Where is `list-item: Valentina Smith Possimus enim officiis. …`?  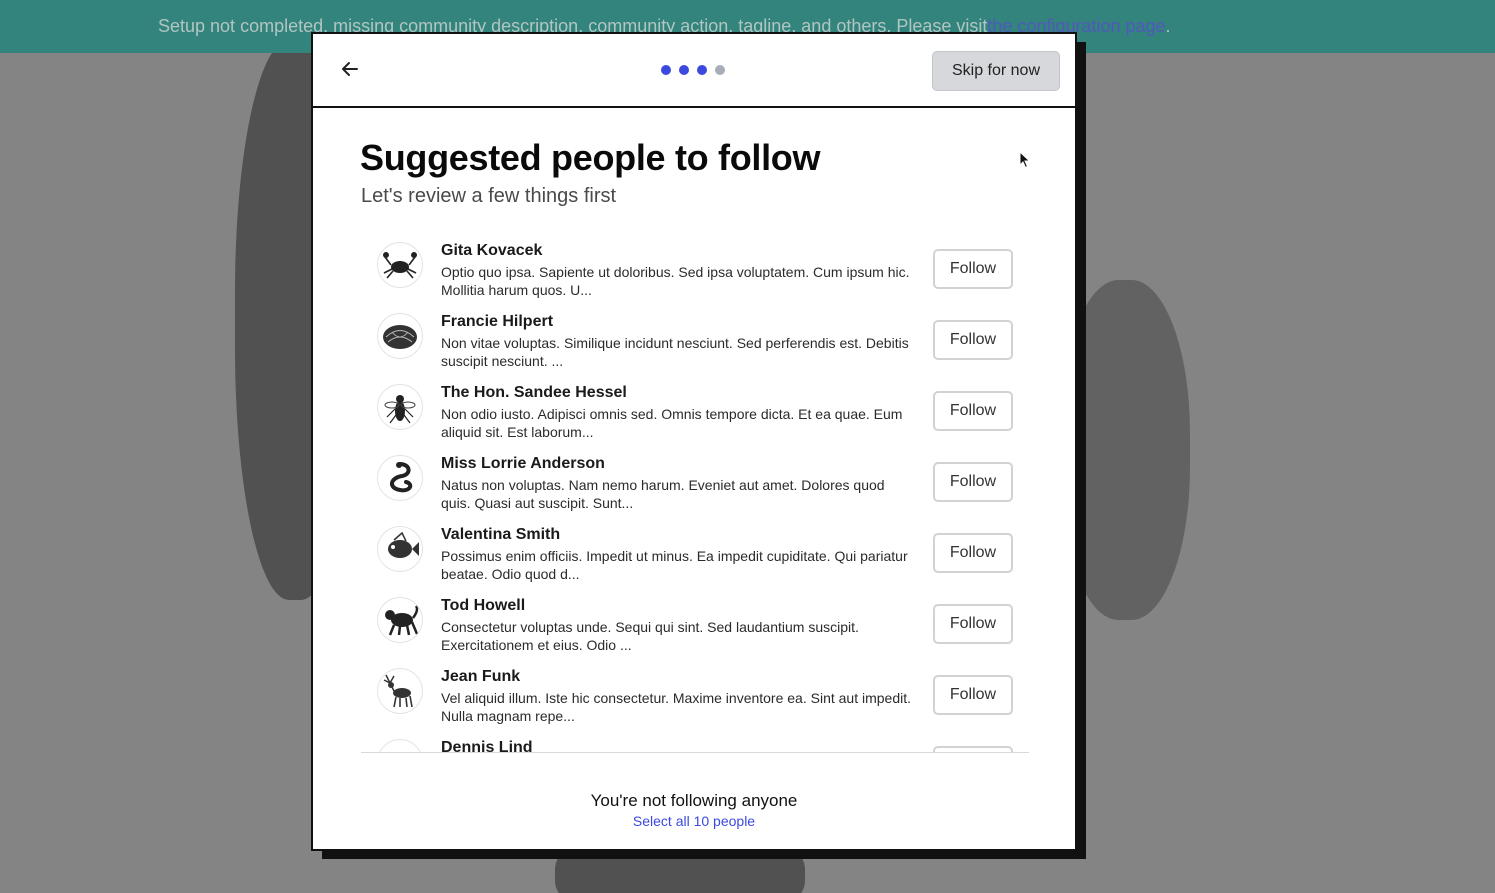 list-item: Valentina Smith Possimus enim officiis. … is located at coordinates (695, 551).